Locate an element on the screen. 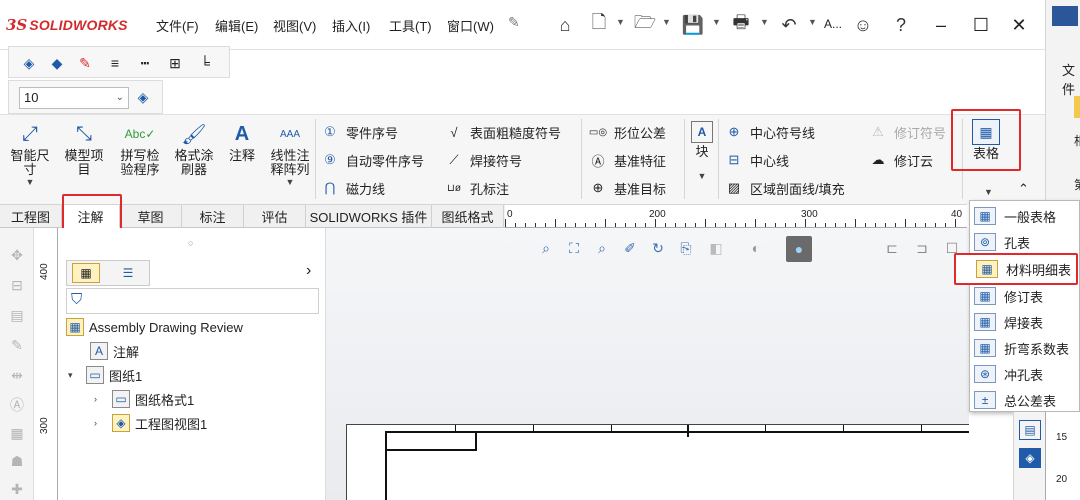  cursor-icon: ✥ is located at coordinates (17, 255).